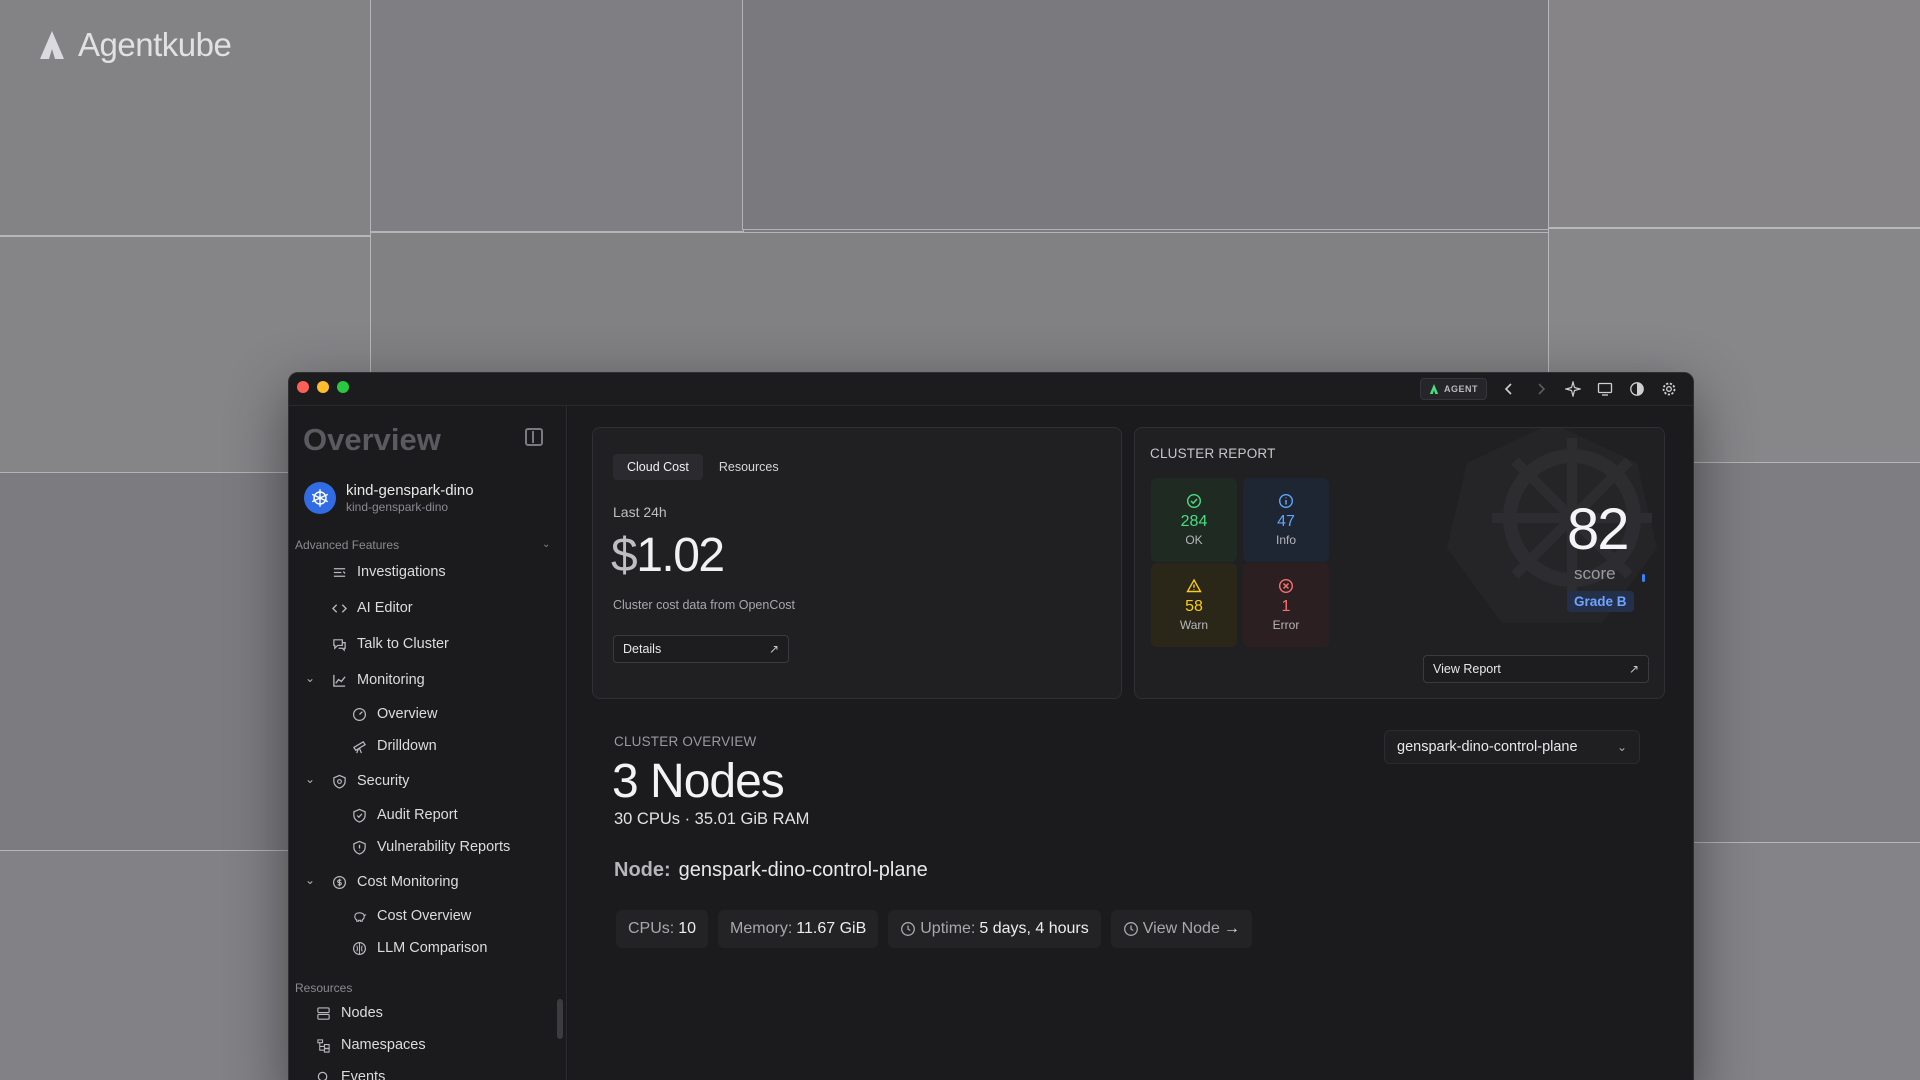 This screenshot has width=1920, height=1080. What do you see at coordinates (359, 746) in the screenshot?
I see `telescope-icon` at bounding box center [359, 746].